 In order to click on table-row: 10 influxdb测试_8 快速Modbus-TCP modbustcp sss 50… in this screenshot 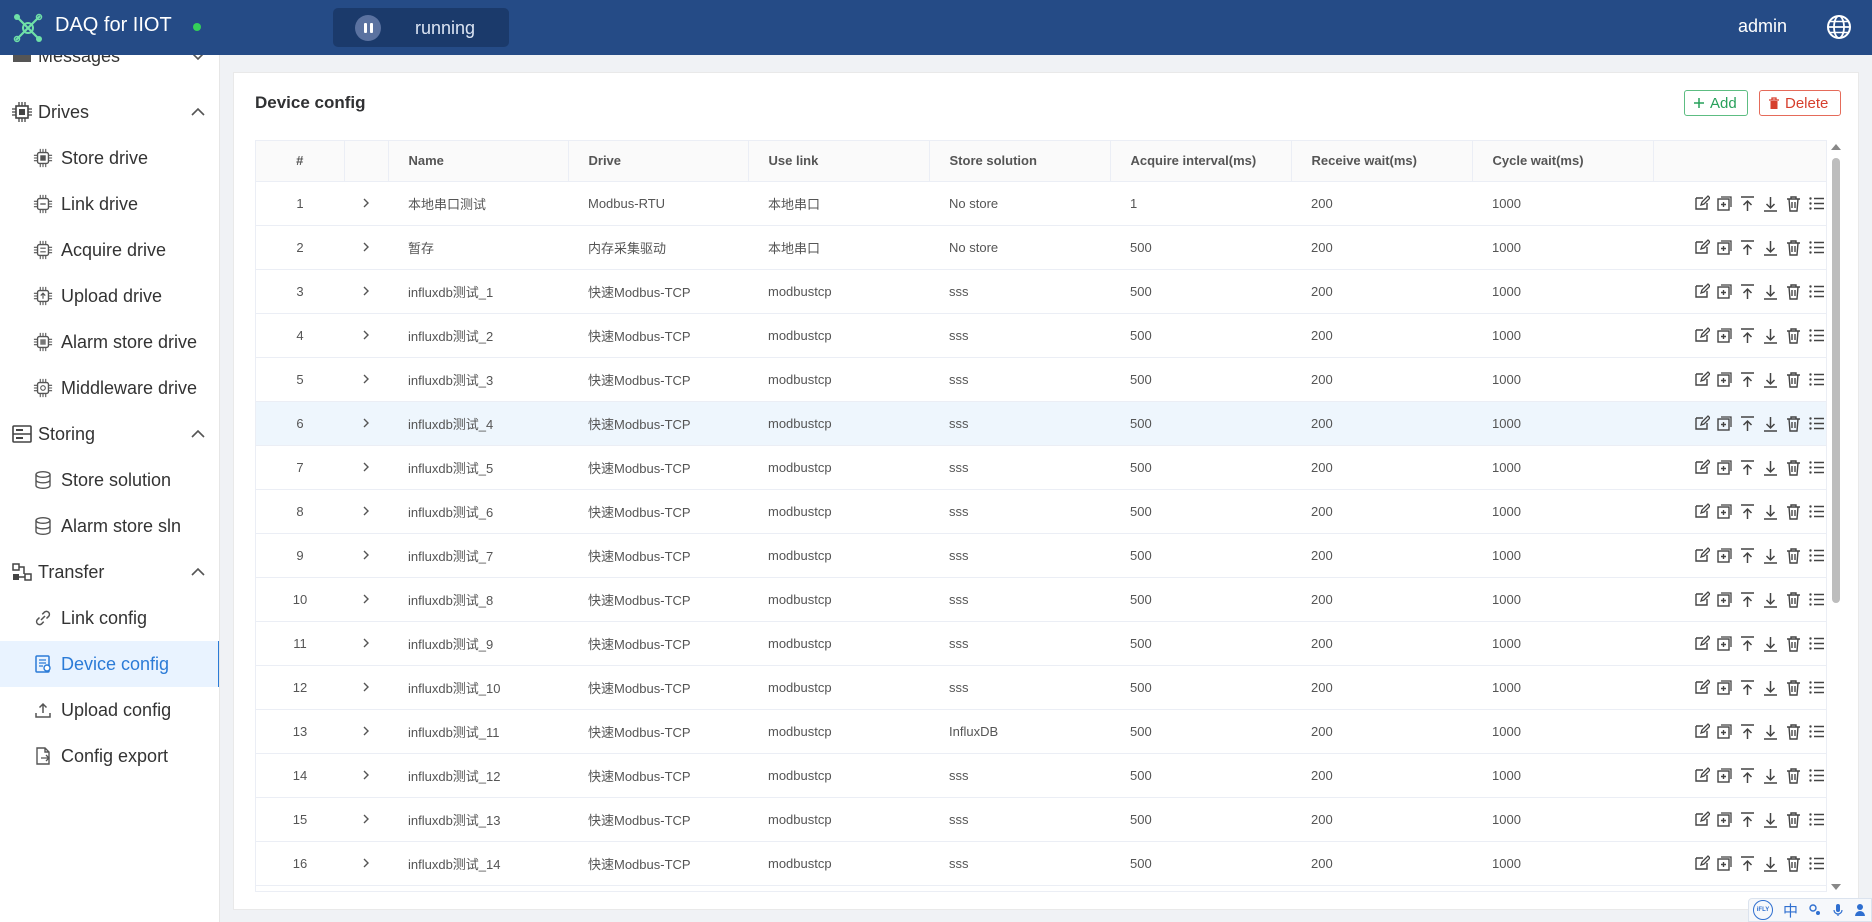, I will do `click(1041, 599)`.